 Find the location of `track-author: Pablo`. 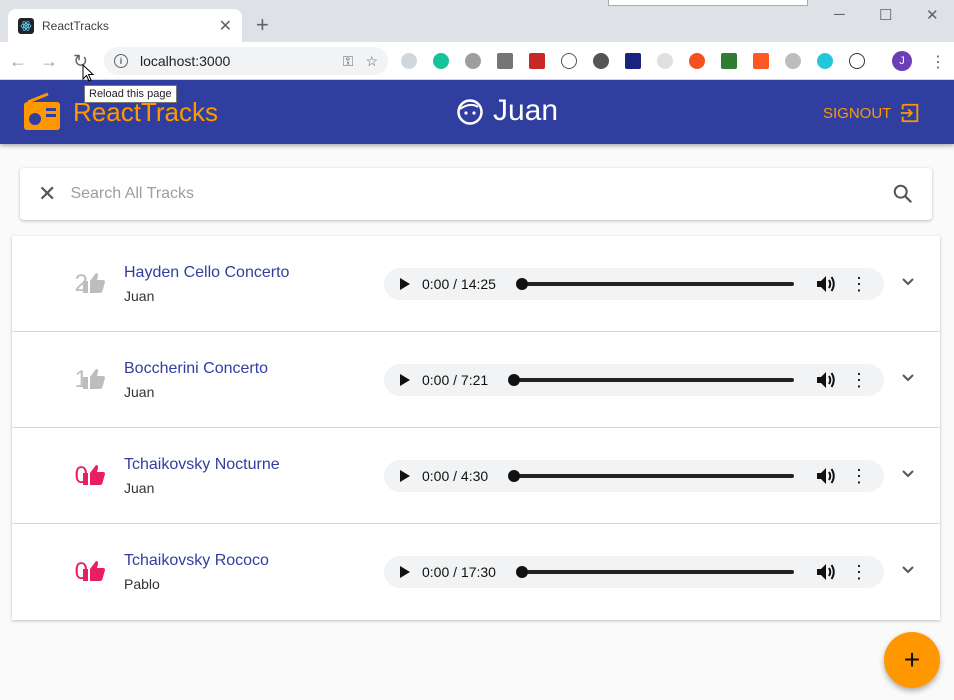

track-author: Pablo is located at coordinates (142, 584).